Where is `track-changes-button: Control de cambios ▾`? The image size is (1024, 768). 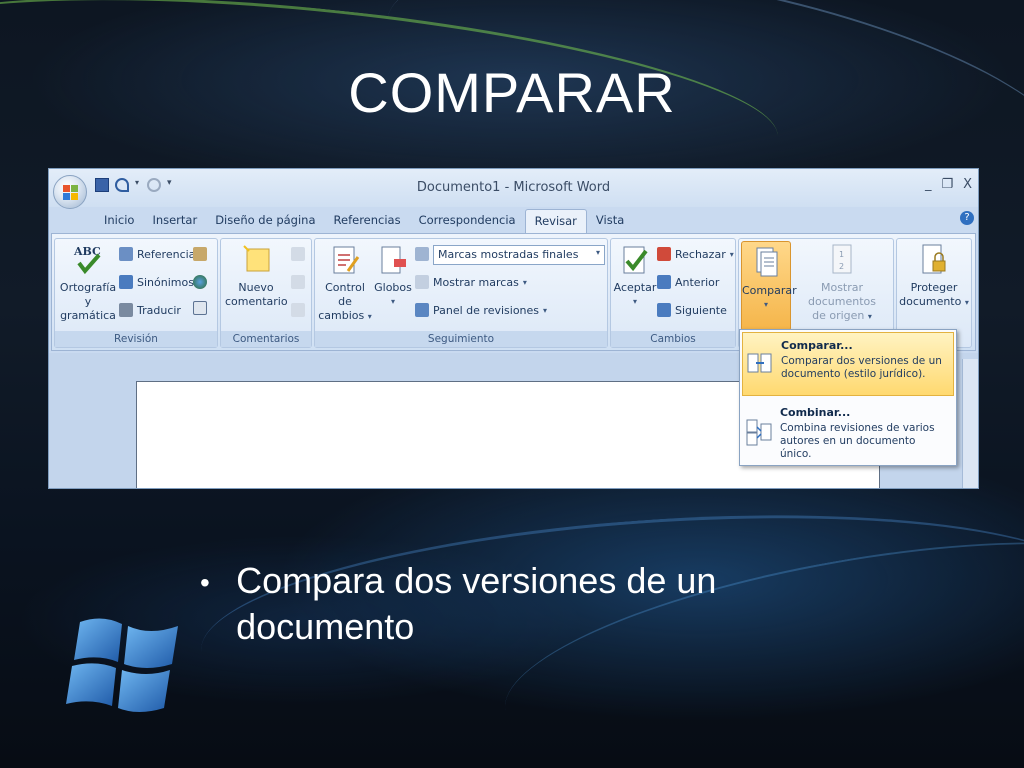
track-changes-button: Control de cambios ▾ is located at coordinates (345, 283).